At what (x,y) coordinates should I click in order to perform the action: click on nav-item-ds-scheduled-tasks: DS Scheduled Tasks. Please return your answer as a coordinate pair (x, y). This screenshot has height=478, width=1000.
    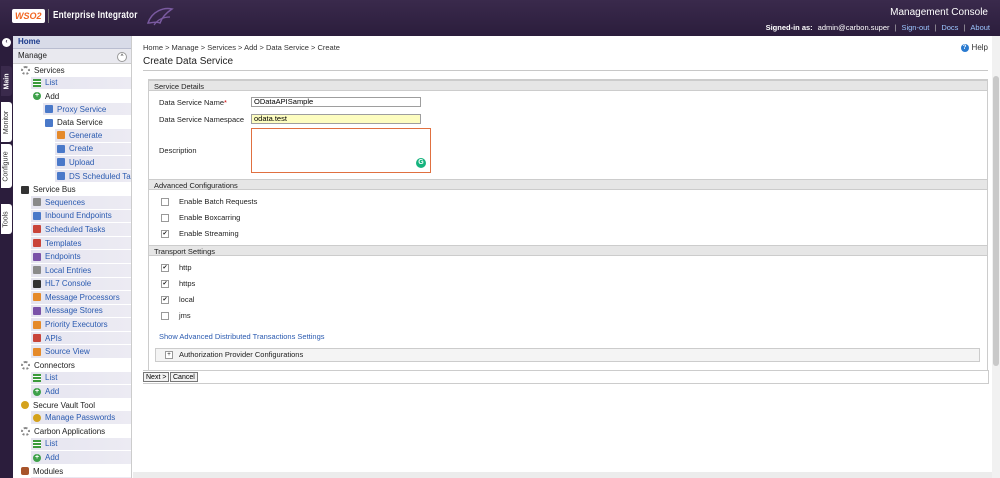
    Looking at the image, I should click on (72, 176).